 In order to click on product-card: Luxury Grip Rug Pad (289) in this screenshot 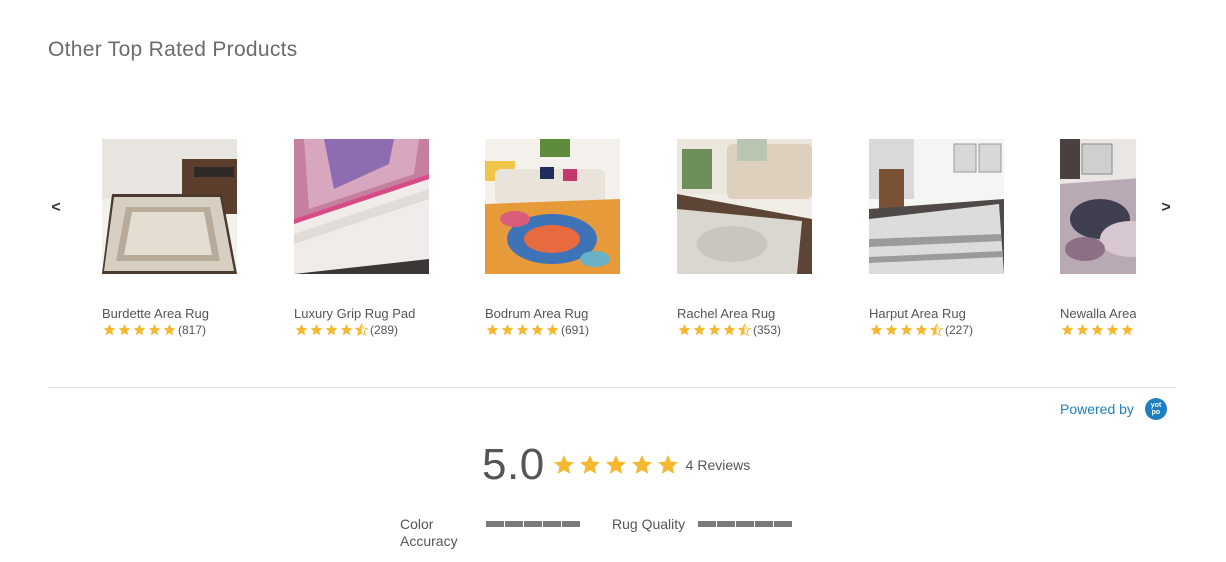, I will do `click(379, 235)`.